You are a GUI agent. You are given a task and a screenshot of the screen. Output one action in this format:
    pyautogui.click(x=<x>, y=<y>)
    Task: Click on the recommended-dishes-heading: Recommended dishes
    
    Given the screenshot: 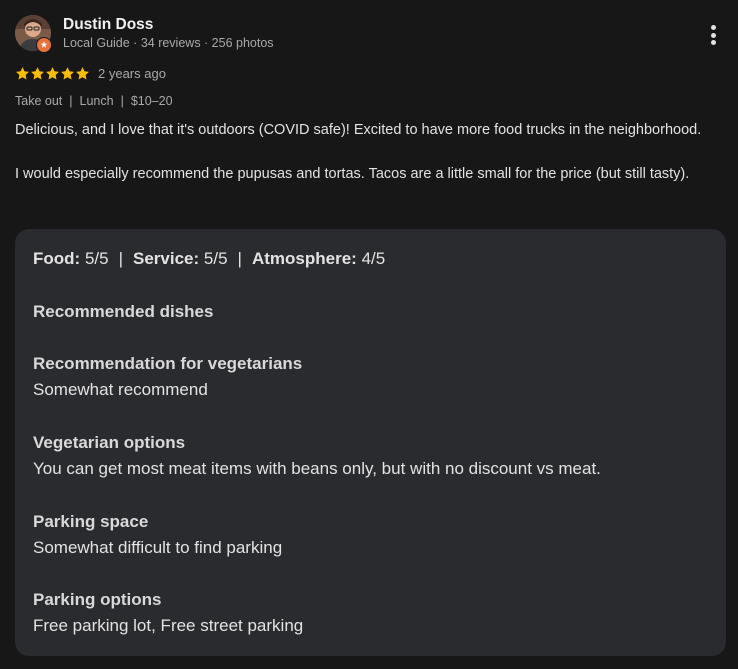 What is the action you would take?
    pyautogui.click(x=123, y=311)
    